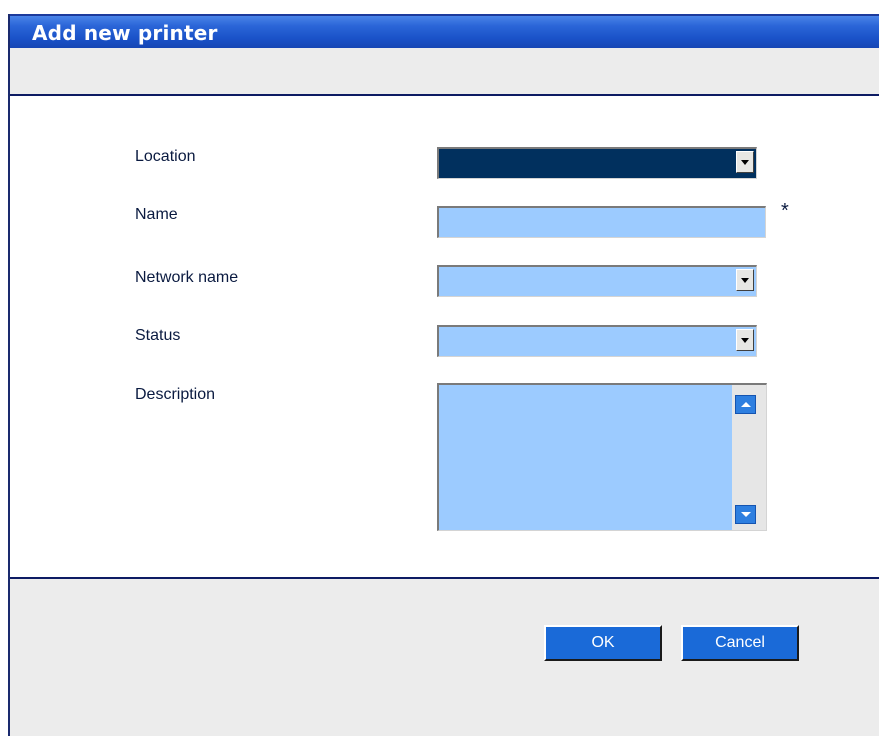  I want to click on network-name-dropdown-button, so click(745, 280).